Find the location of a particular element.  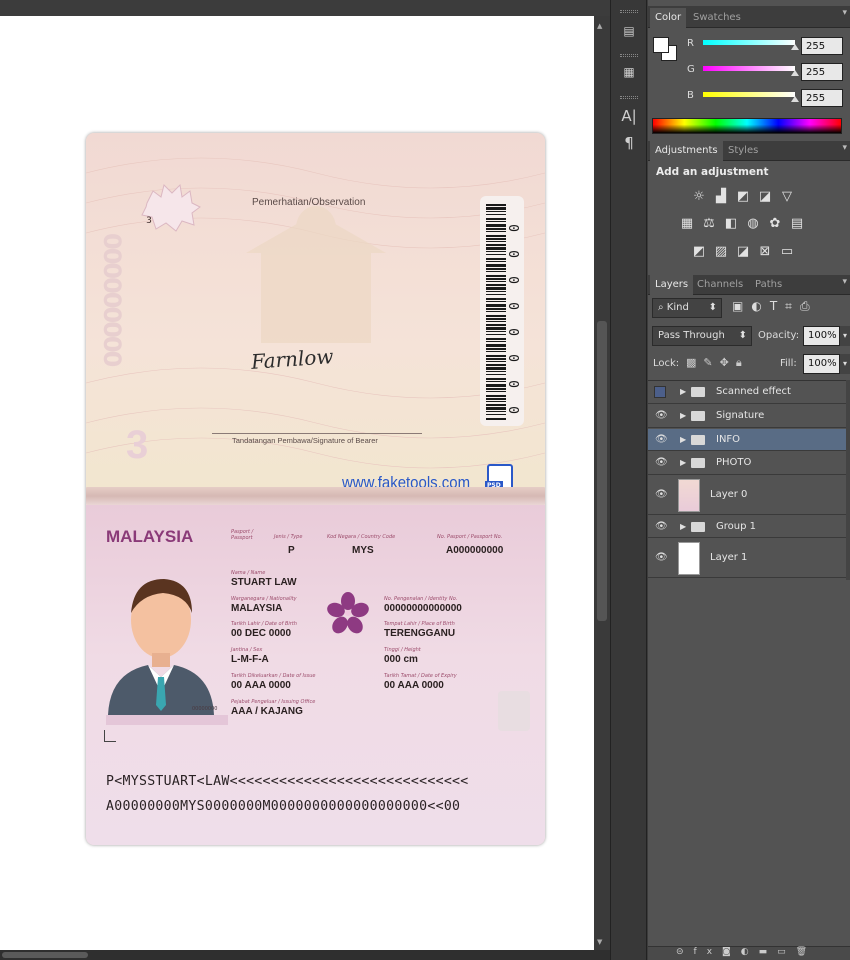

blend-mode-select: Pass Through ⬍ is located at coordinates (702, 336).